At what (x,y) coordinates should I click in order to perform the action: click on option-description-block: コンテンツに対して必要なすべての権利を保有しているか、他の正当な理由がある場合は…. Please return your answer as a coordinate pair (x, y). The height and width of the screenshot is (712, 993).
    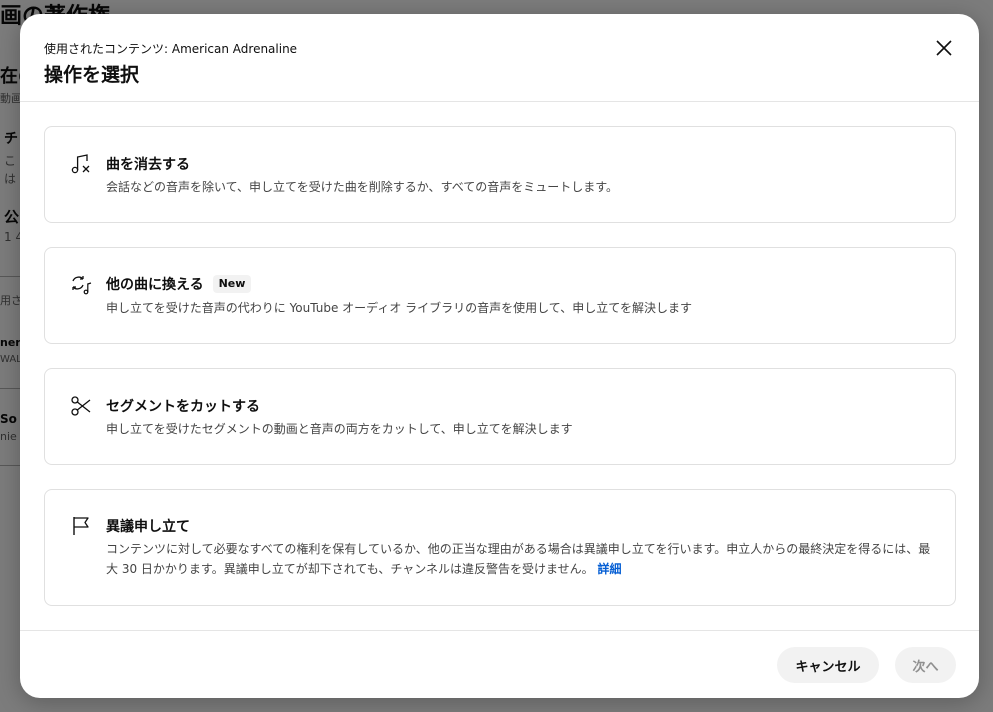
    Looking at the image, I should click on (521, 559).